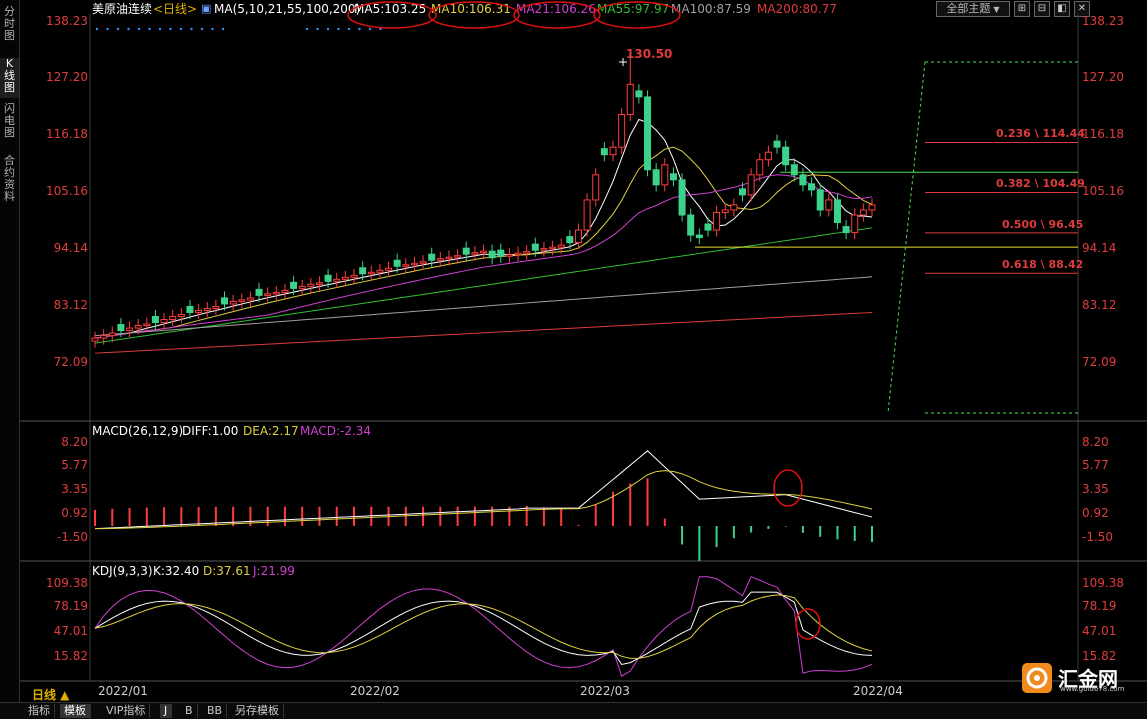 This screenshot has height=719, width=1147. I want to click on tab-indicators: 指标, so click(39, 711).